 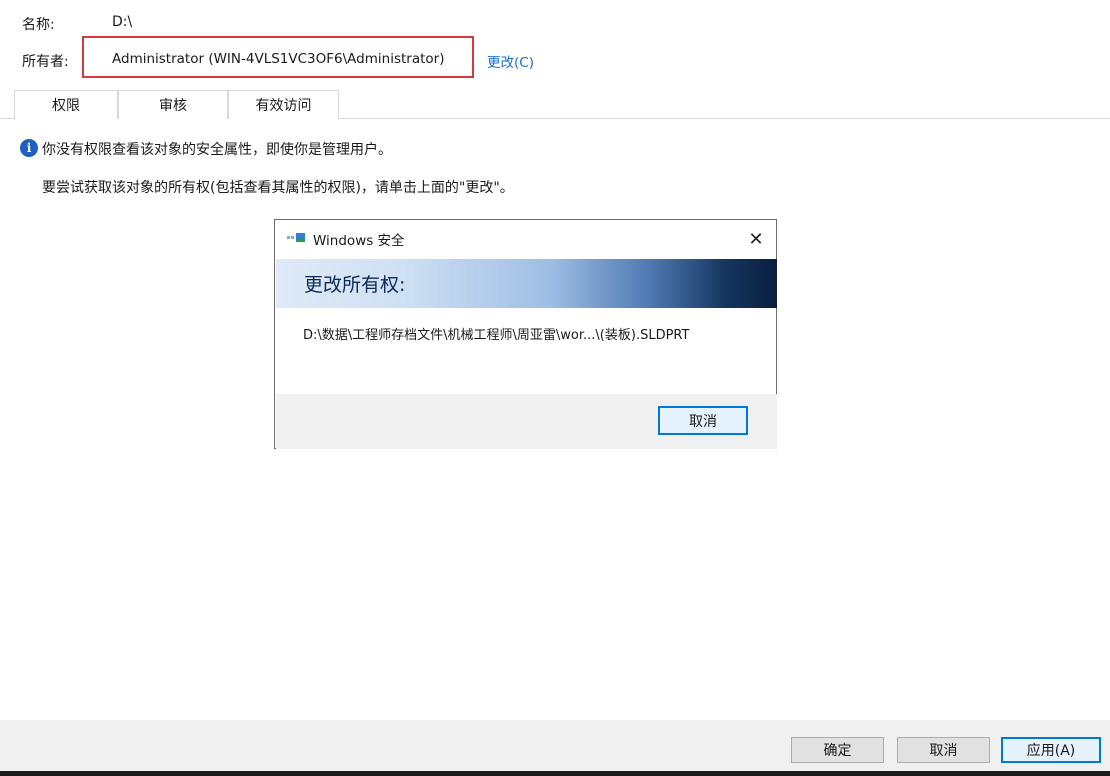 I want to click on ownership-hint: 要尝试获取该对象的所有权(包括查看其属性的权限)，请单击上面的"更改"。, so click(x=278, y=188).